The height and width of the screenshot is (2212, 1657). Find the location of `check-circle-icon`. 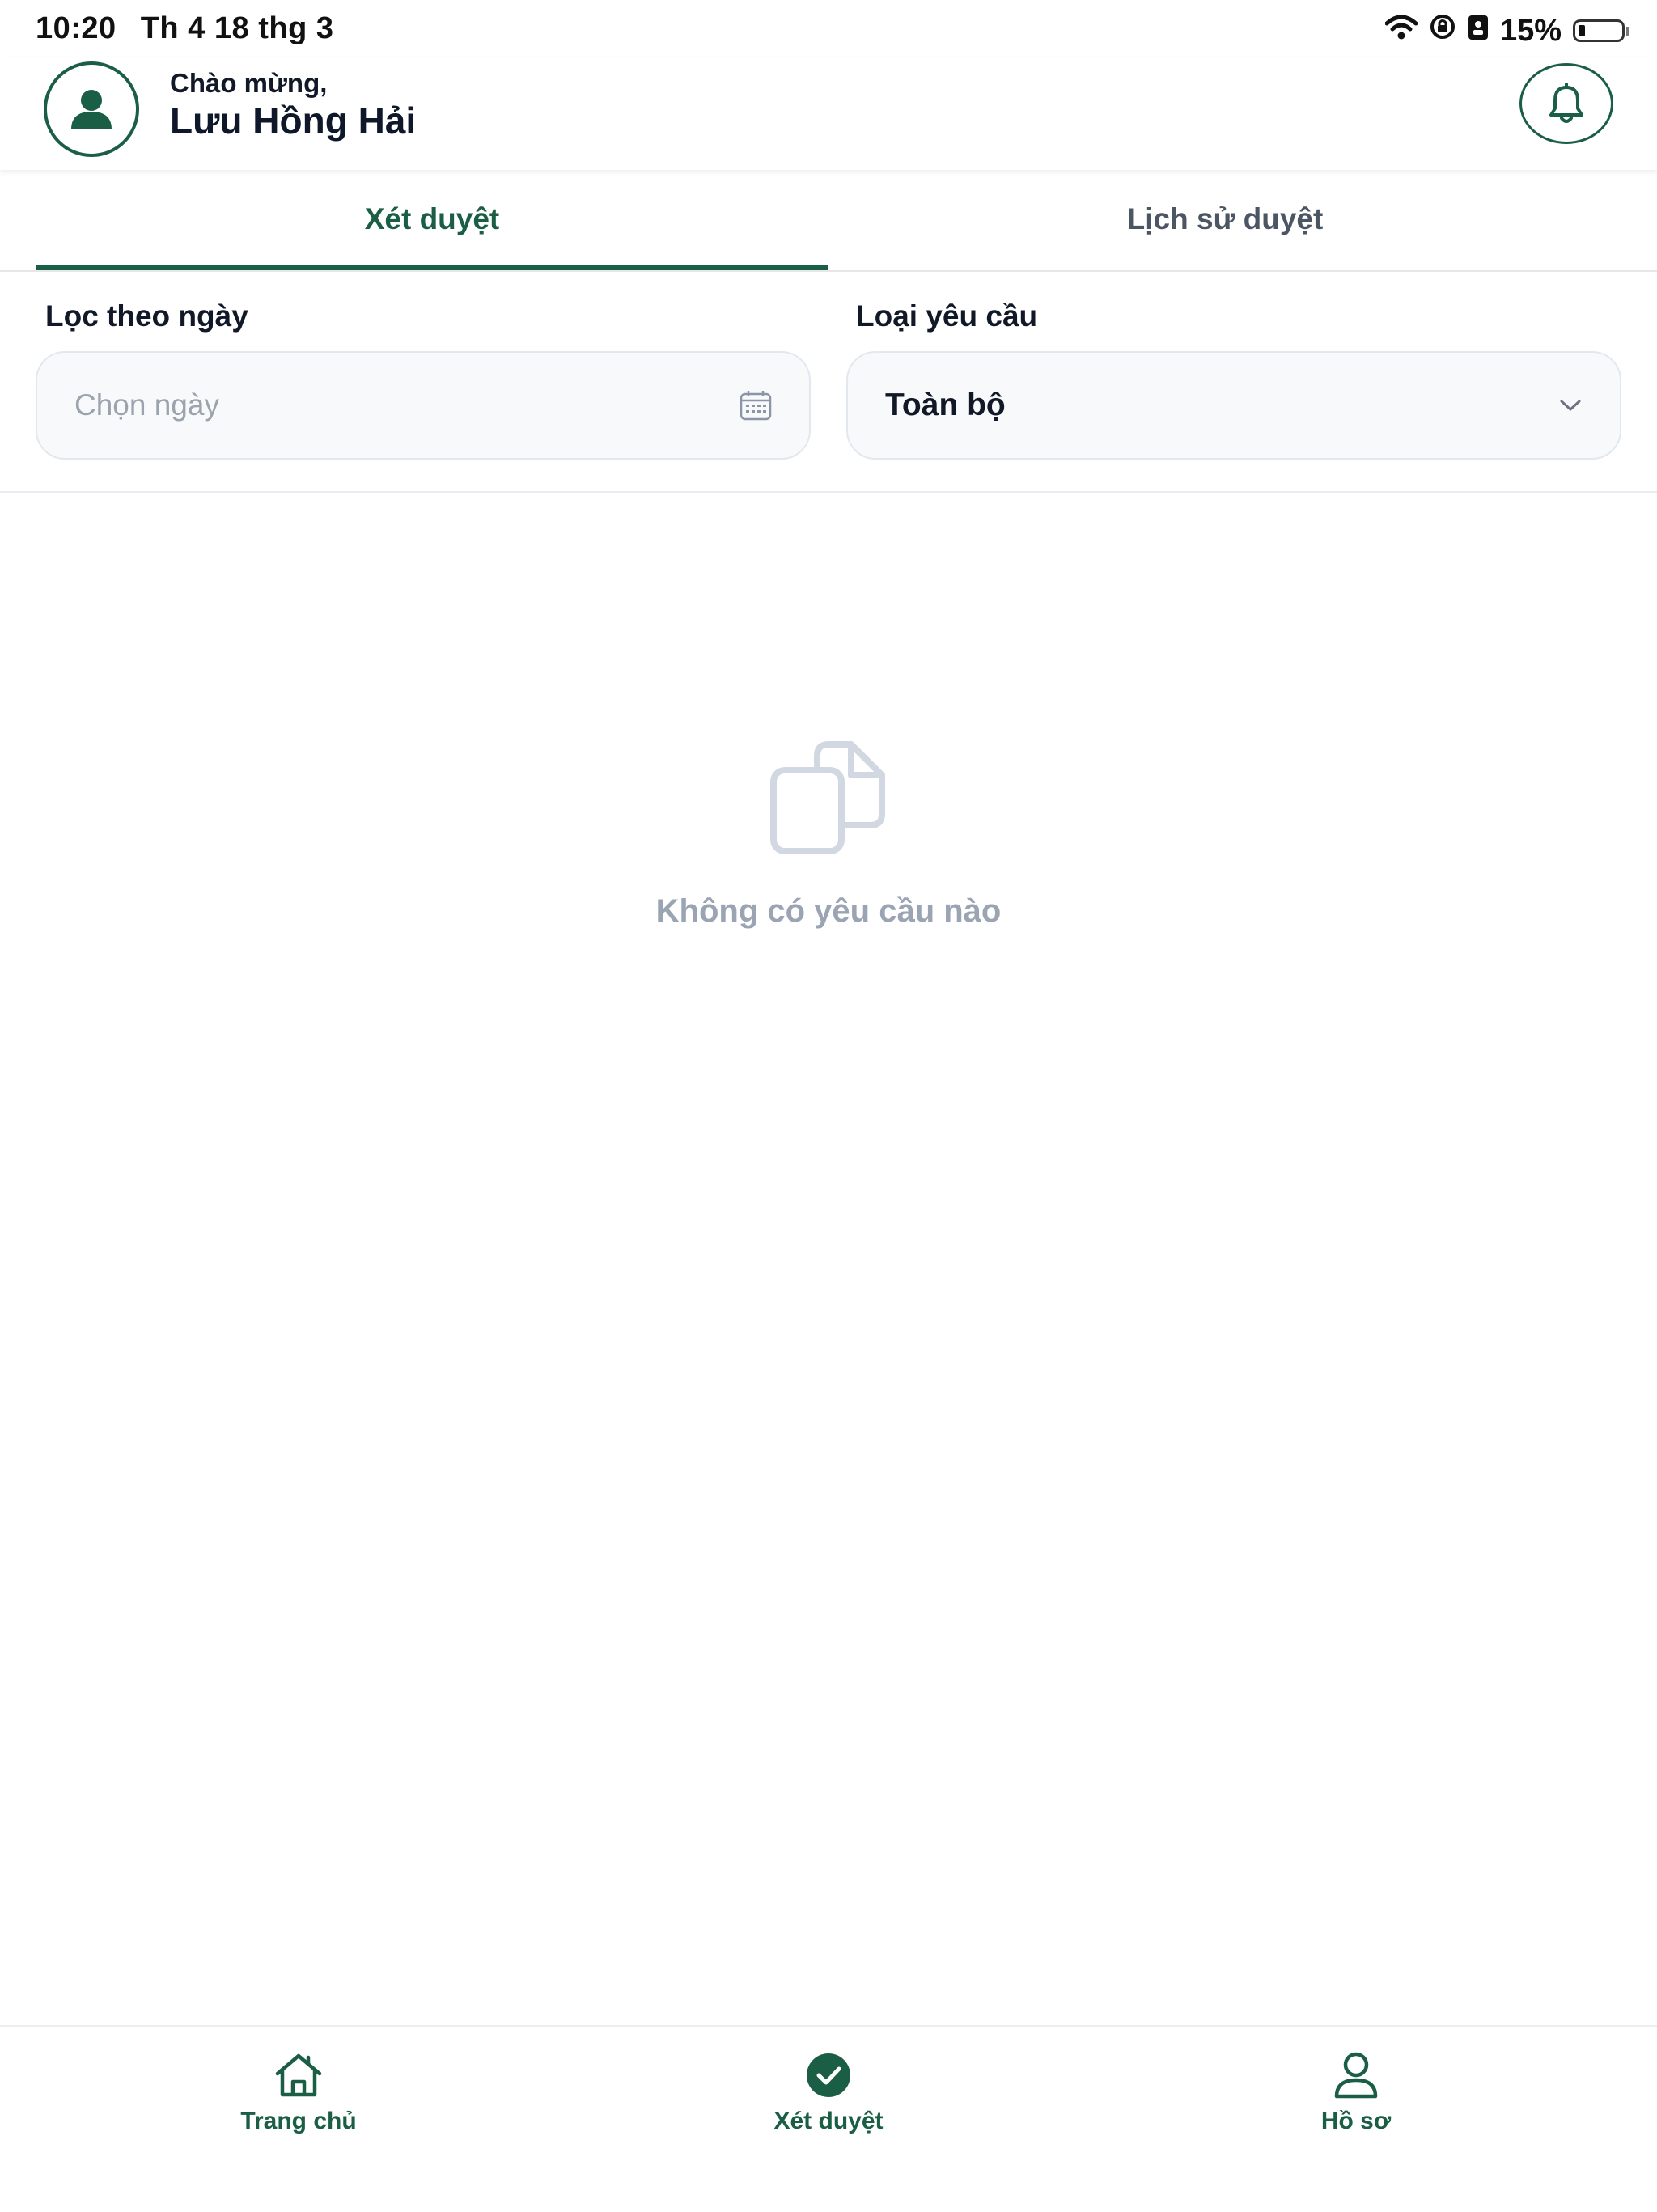

check-circle-icon is located at coordinates (828, 2075).